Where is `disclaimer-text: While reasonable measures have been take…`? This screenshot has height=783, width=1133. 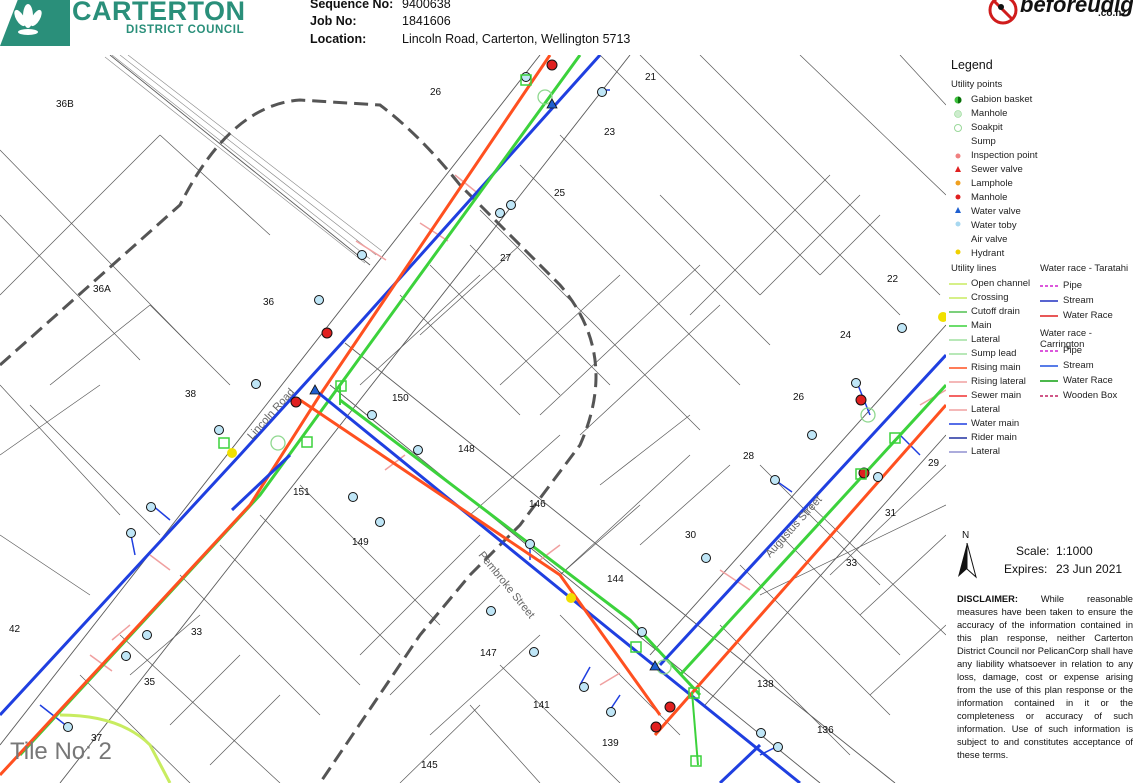
disclaimer-text: While reasonable measures have been take… is located at coordinates (1045, 677).